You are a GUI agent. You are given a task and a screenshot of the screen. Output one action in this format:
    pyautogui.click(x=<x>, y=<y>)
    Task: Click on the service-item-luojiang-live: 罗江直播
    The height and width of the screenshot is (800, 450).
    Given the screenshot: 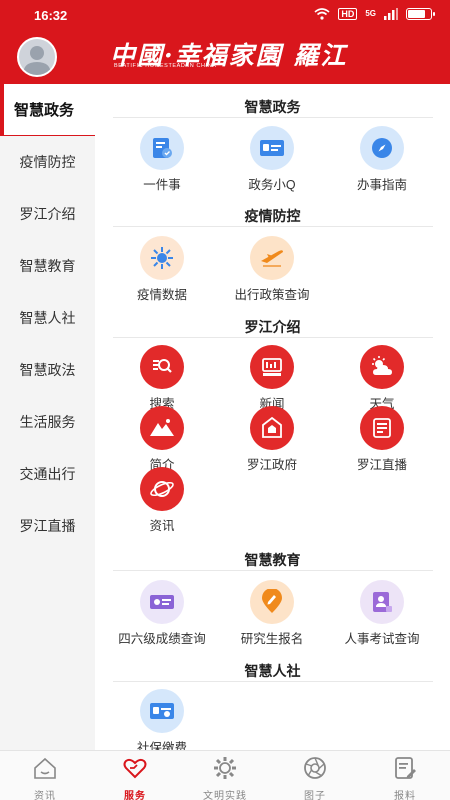 What is the action you would take?
    pyautogui.click(x=382, y=439)
    